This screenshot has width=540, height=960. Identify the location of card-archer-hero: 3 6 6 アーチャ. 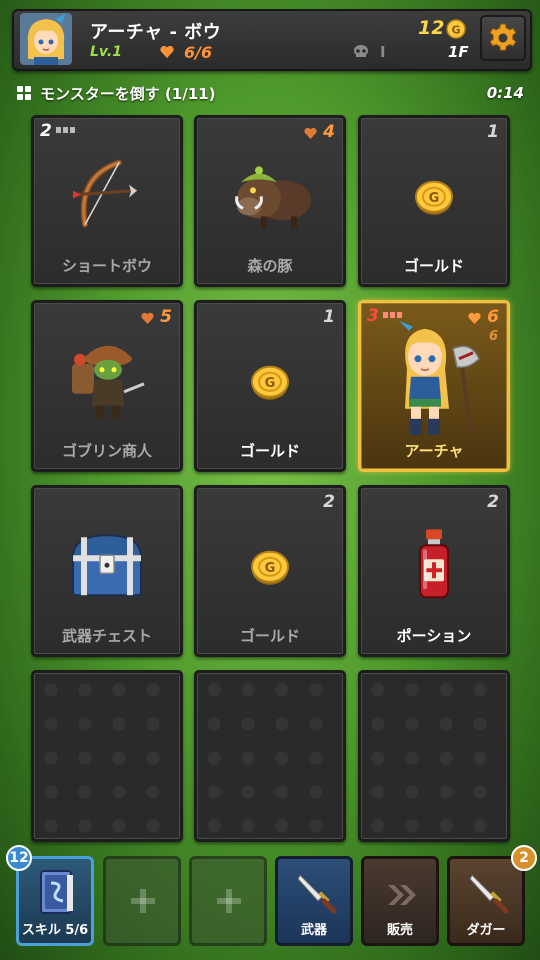
(434, 386).